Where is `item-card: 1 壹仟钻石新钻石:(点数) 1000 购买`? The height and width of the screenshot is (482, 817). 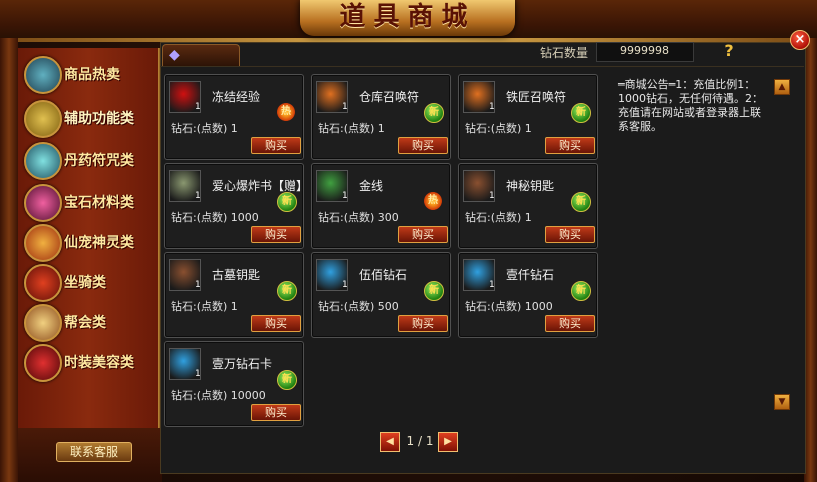 item-card: 1 壹仟钻石新钻石:(点数) 1000 购买 is located at coordinates (528, 295).